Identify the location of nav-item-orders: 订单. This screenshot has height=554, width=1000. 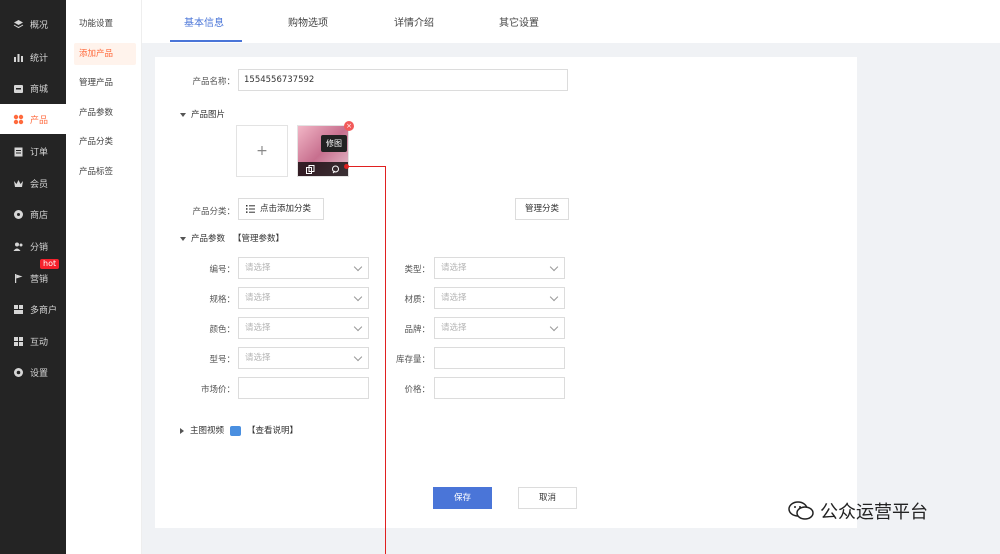
(33, 151).